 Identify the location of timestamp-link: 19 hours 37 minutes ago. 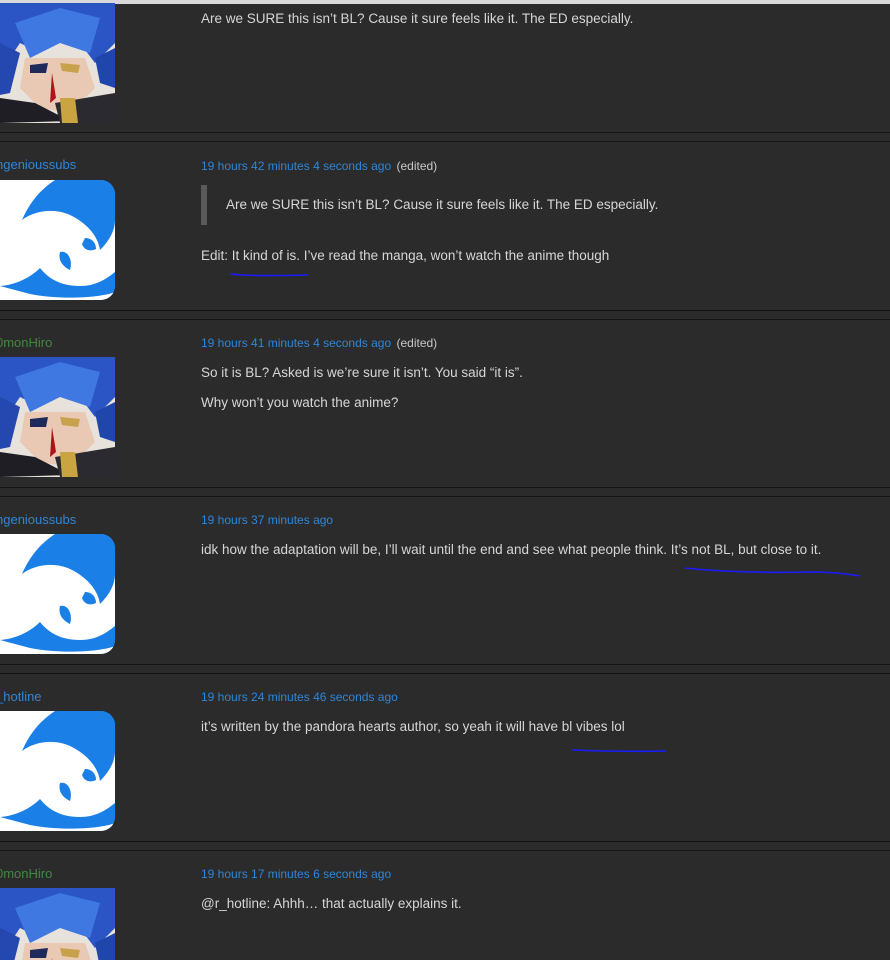
(267, 520).